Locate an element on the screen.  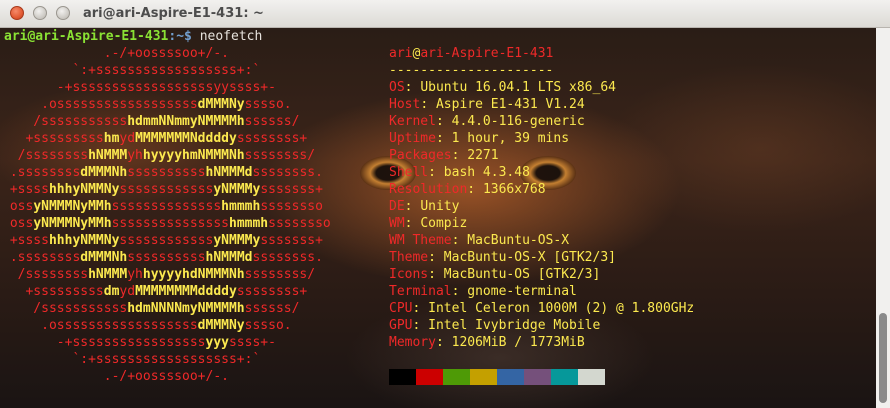
logo-segment: ssss+- is located at coordinates (252, 342).